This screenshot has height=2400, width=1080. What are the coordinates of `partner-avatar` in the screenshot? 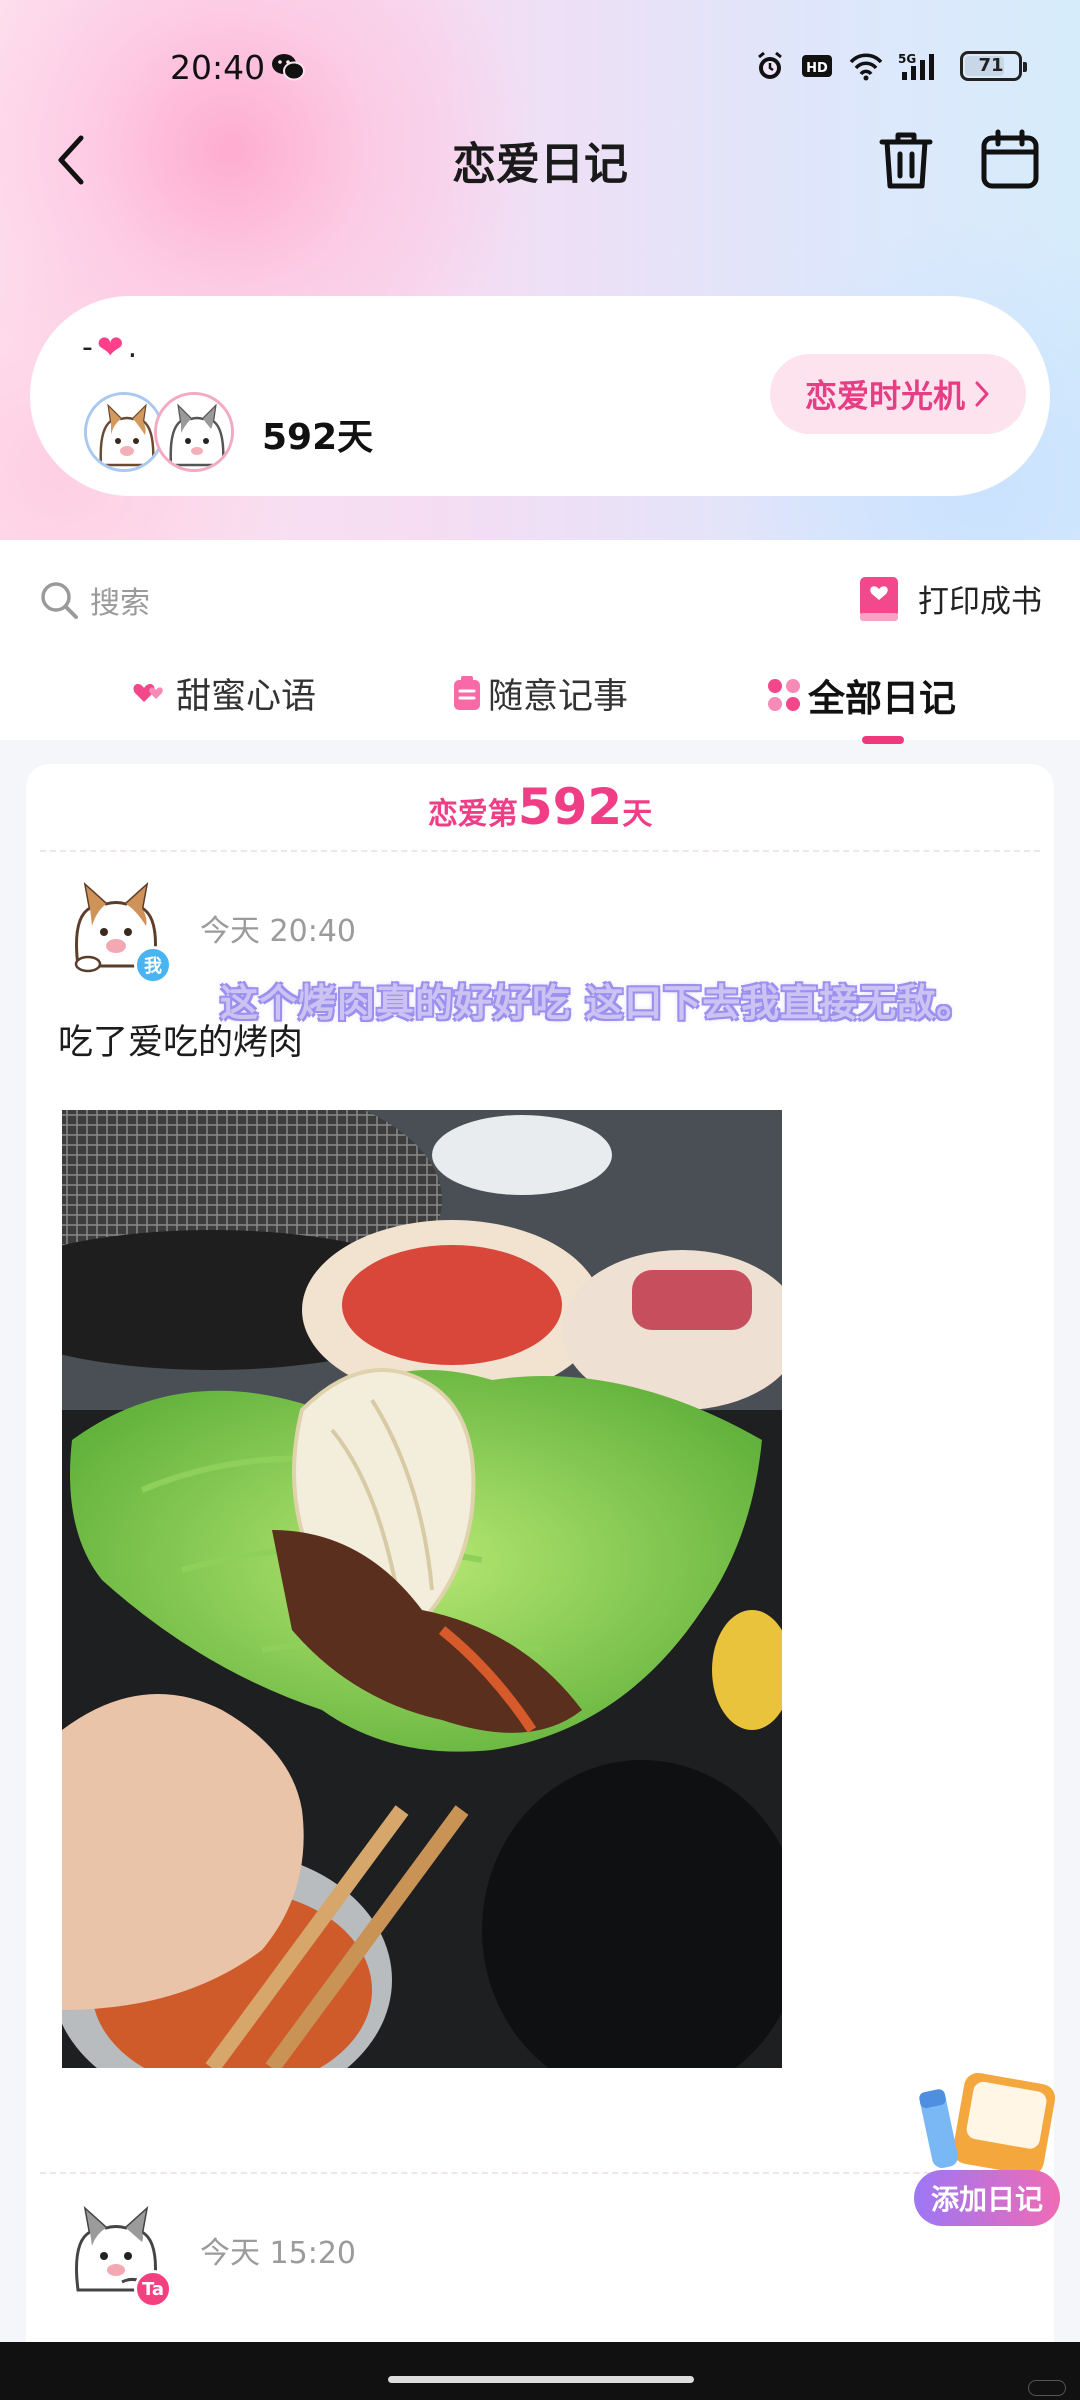 It's located at (194, 432).